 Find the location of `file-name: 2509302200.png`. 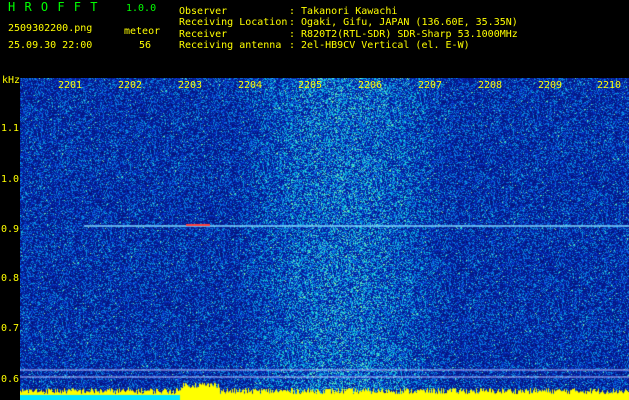

file-name: 2509302200.png is located at coordinates (50, 28).